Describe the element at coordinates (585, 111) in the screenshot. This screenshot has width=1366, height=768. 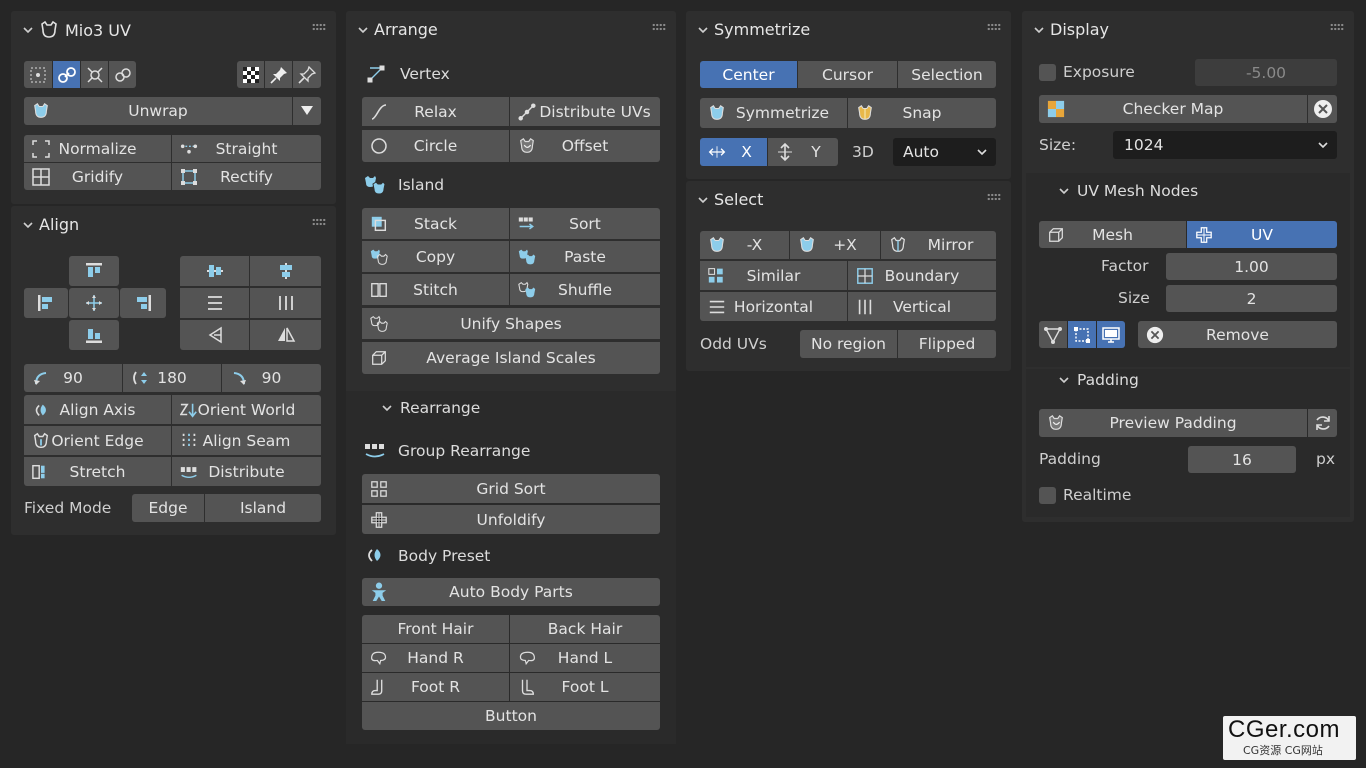
I see `distribute-uvs-button: Distribute UVs` at that location.